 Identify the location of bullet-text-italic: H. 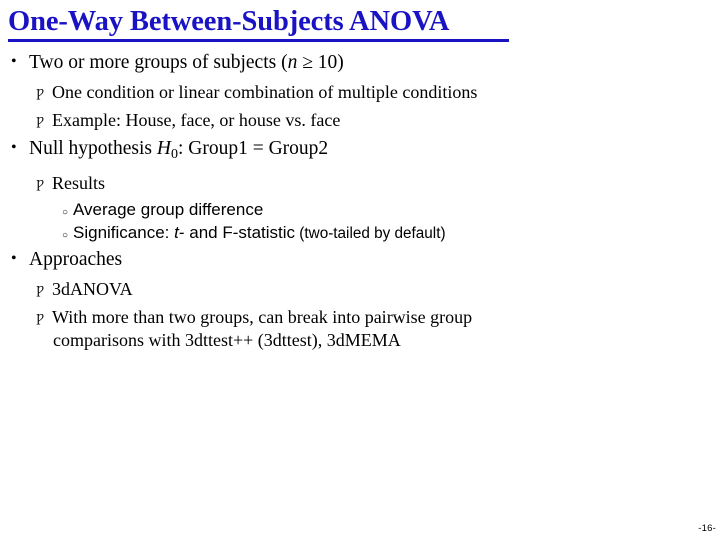
(163, 148).